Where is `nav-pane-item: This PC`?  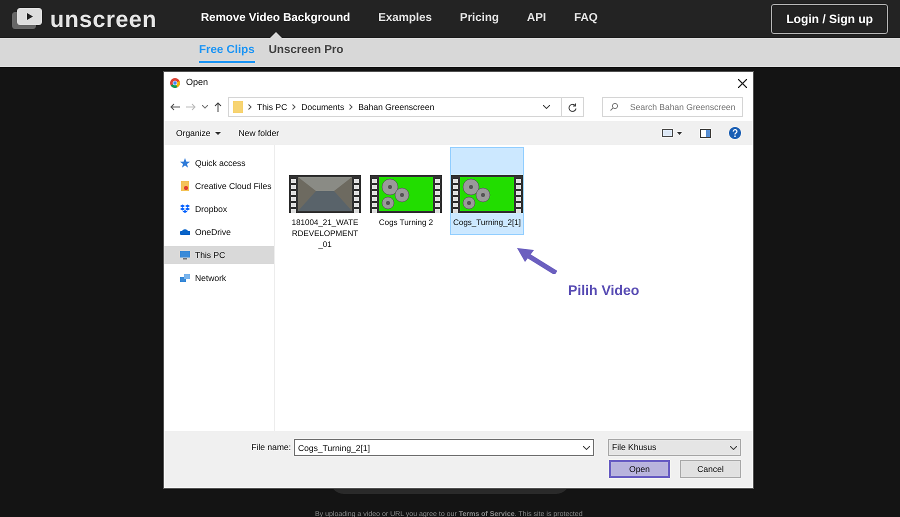
nav-pane-item: This PC is located at coordinates (219, 255).